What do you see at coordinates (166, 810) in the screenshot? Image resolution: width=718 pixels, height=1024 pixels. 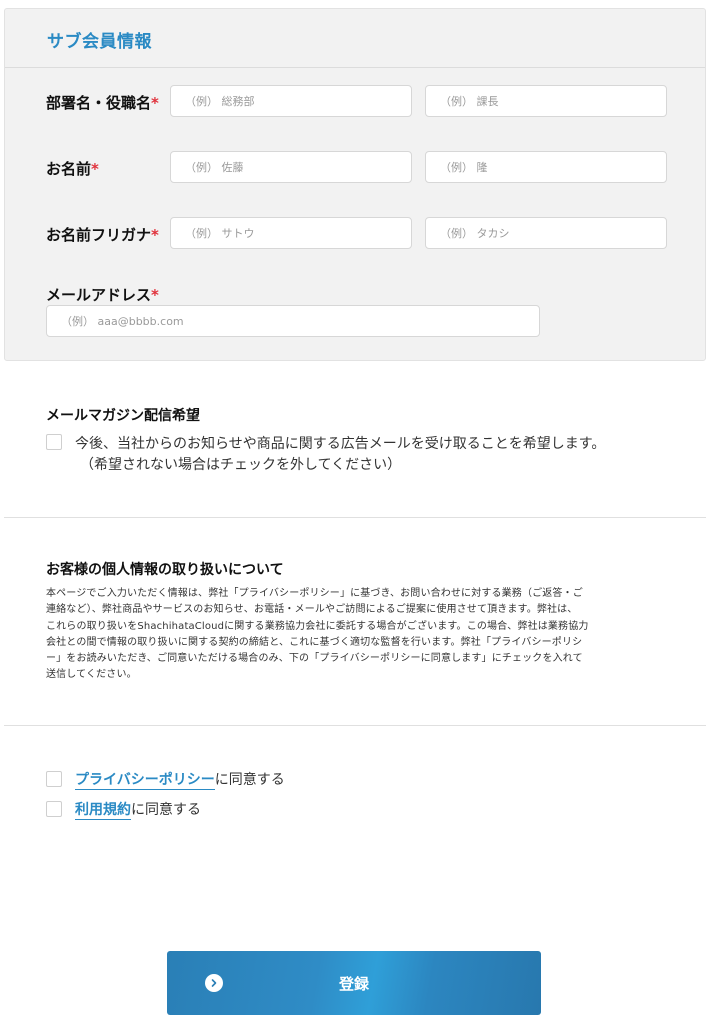 I see `terms-agree-suffix: に同意する` at bounding box center [166, 810].